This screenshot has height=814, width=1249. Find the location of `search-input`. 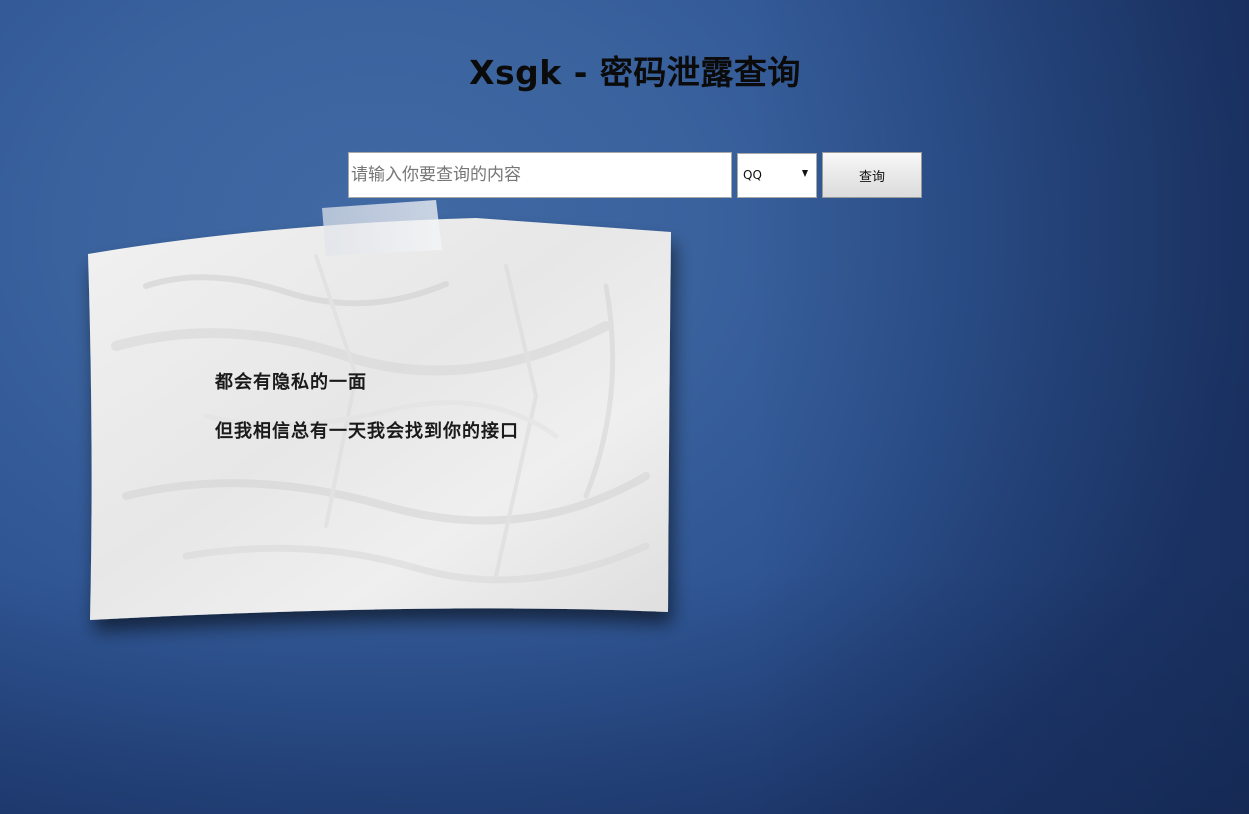

search-input is located at coordinates (540, 175).